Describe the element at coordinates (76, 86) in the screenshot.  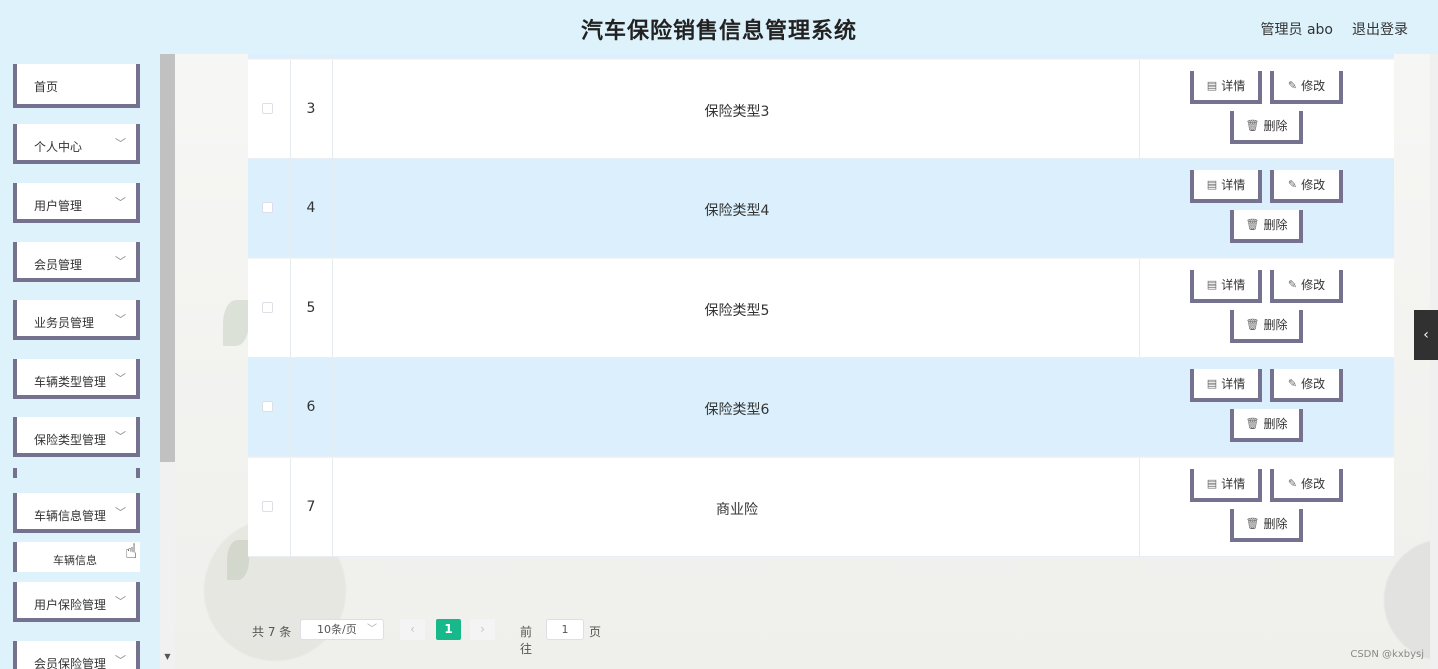
I see `sidebar-item-home: 首页` at that location.